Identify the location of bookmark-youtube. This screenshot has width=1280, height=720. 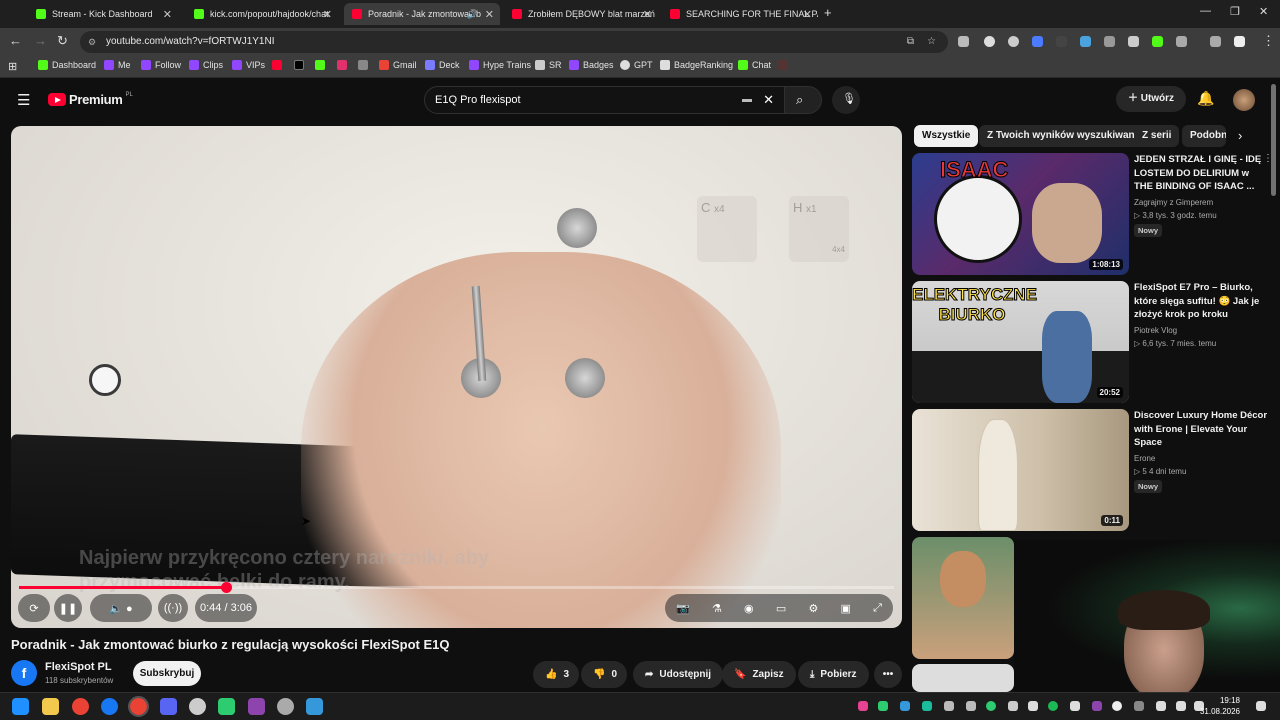
(277, 65).